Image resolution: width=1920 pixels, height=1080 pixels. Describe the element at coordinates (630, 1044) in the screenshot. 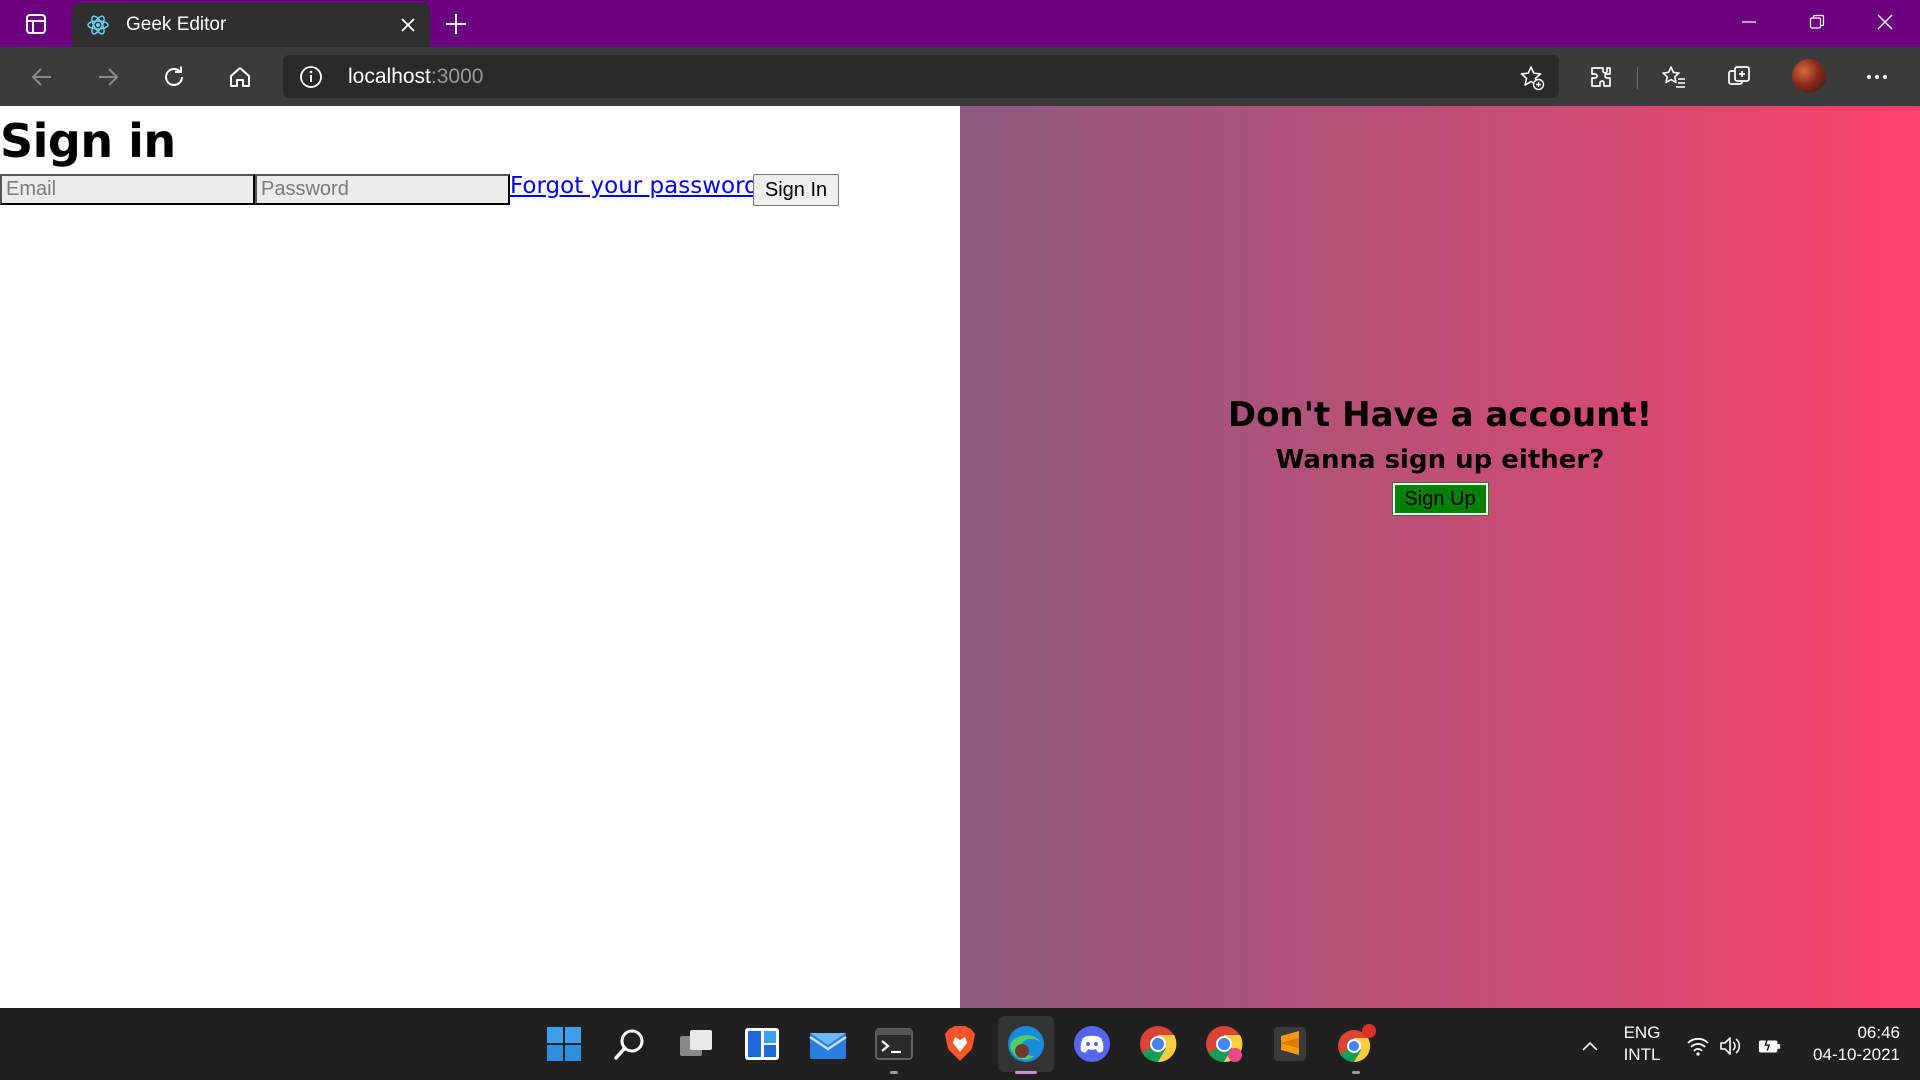

I see `search-icon` at that location.